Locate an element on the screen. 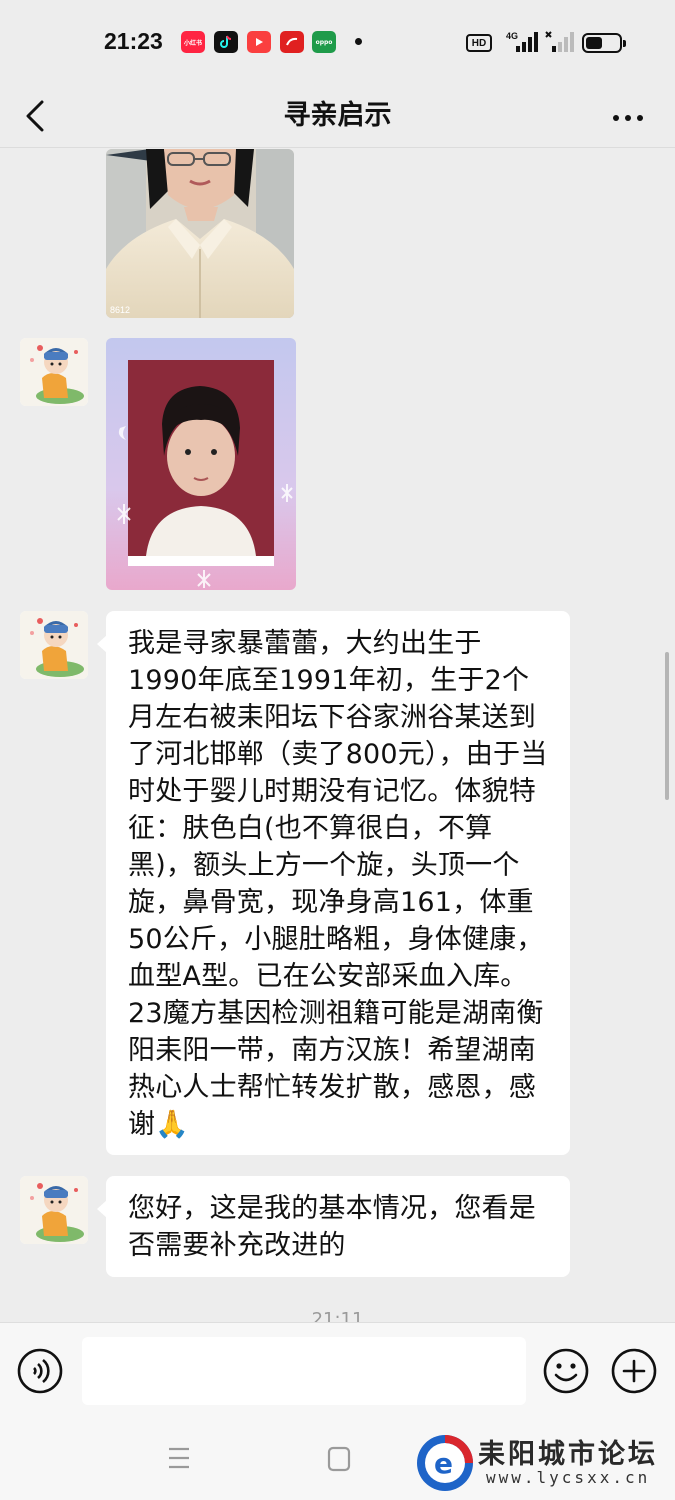 This screenshot has height=1500, width=675. battery-level is located at coordinates (594, 43).